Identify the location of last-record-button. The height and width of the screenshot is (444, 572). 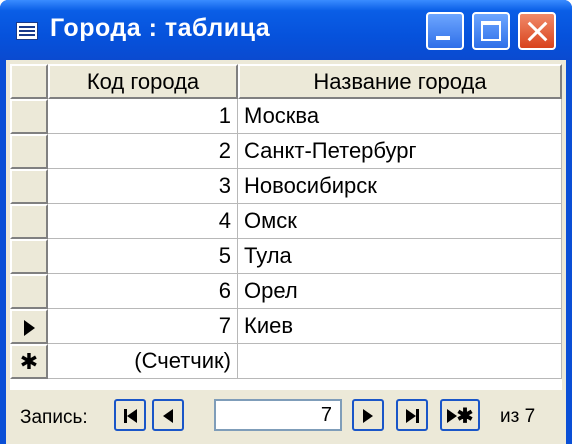
(412, 415).